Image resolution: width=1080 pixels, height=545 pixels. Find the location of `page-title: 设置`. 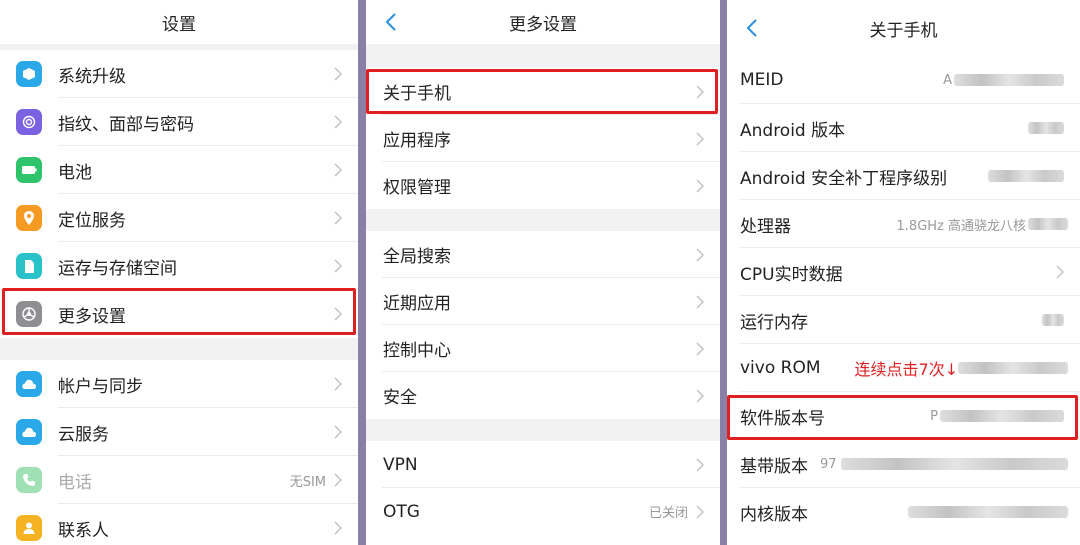

page-title: 设置 is located at coordinates (179, 24).